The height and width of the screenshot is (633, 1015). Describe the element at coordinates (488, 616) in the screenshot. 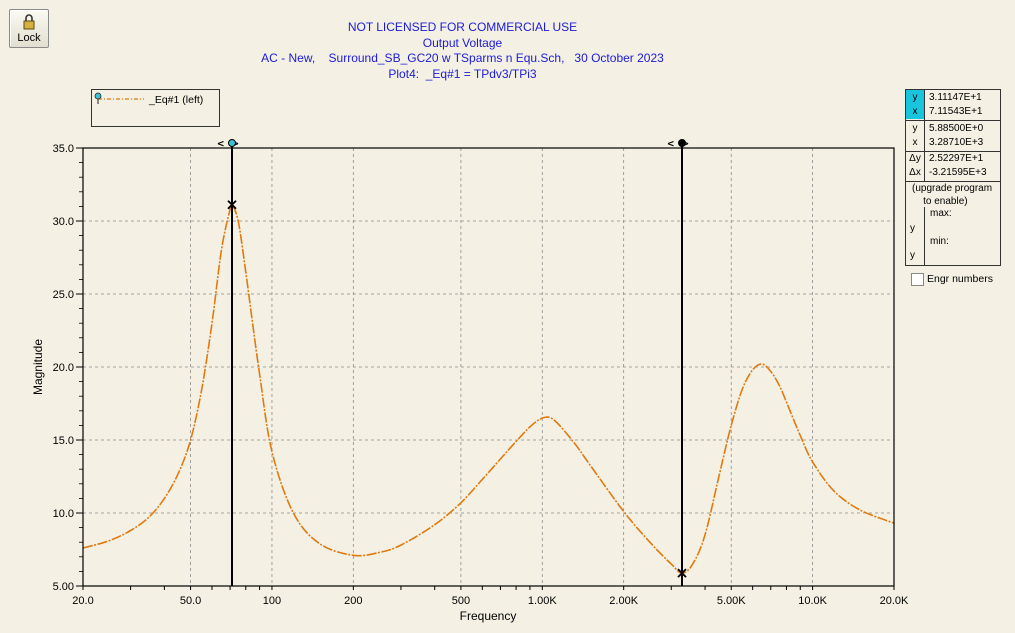

I see `x-axis-label: Frequency` at that location.